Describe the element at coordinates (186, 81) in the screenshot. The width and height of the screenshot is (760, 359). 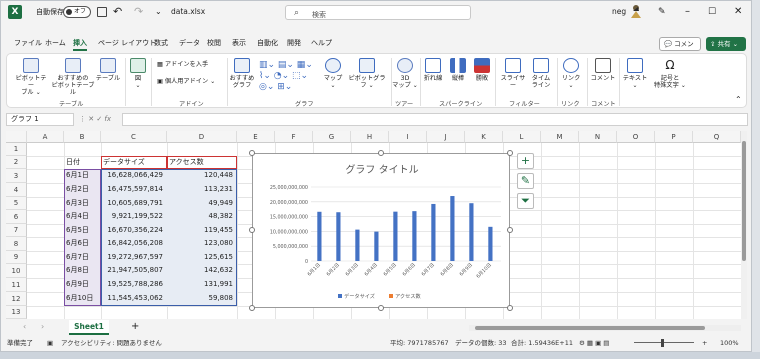
I see `my-addins-button: ▣ 個人用アドイン ⌄` at that location.